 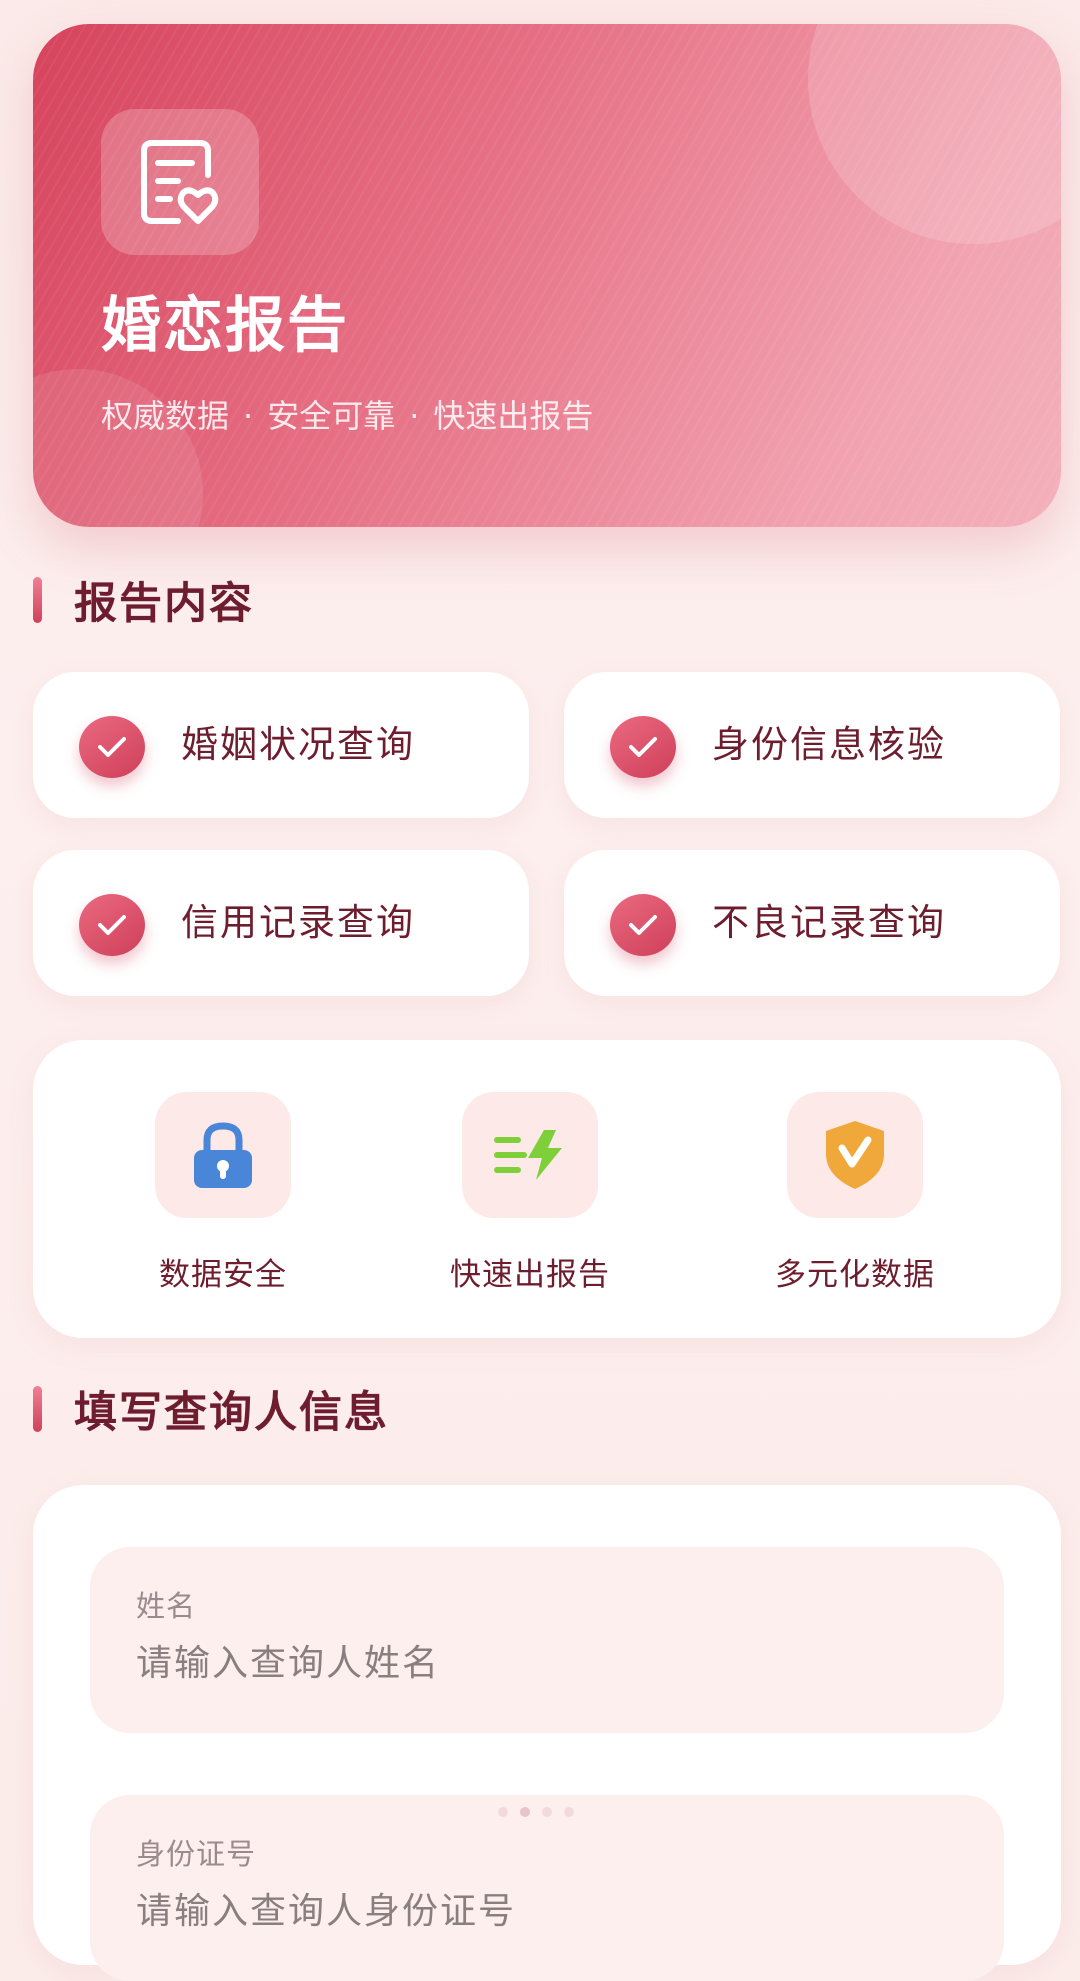 I want to click on report-item-card: 信用记录查询, so click(x=281, y=923).